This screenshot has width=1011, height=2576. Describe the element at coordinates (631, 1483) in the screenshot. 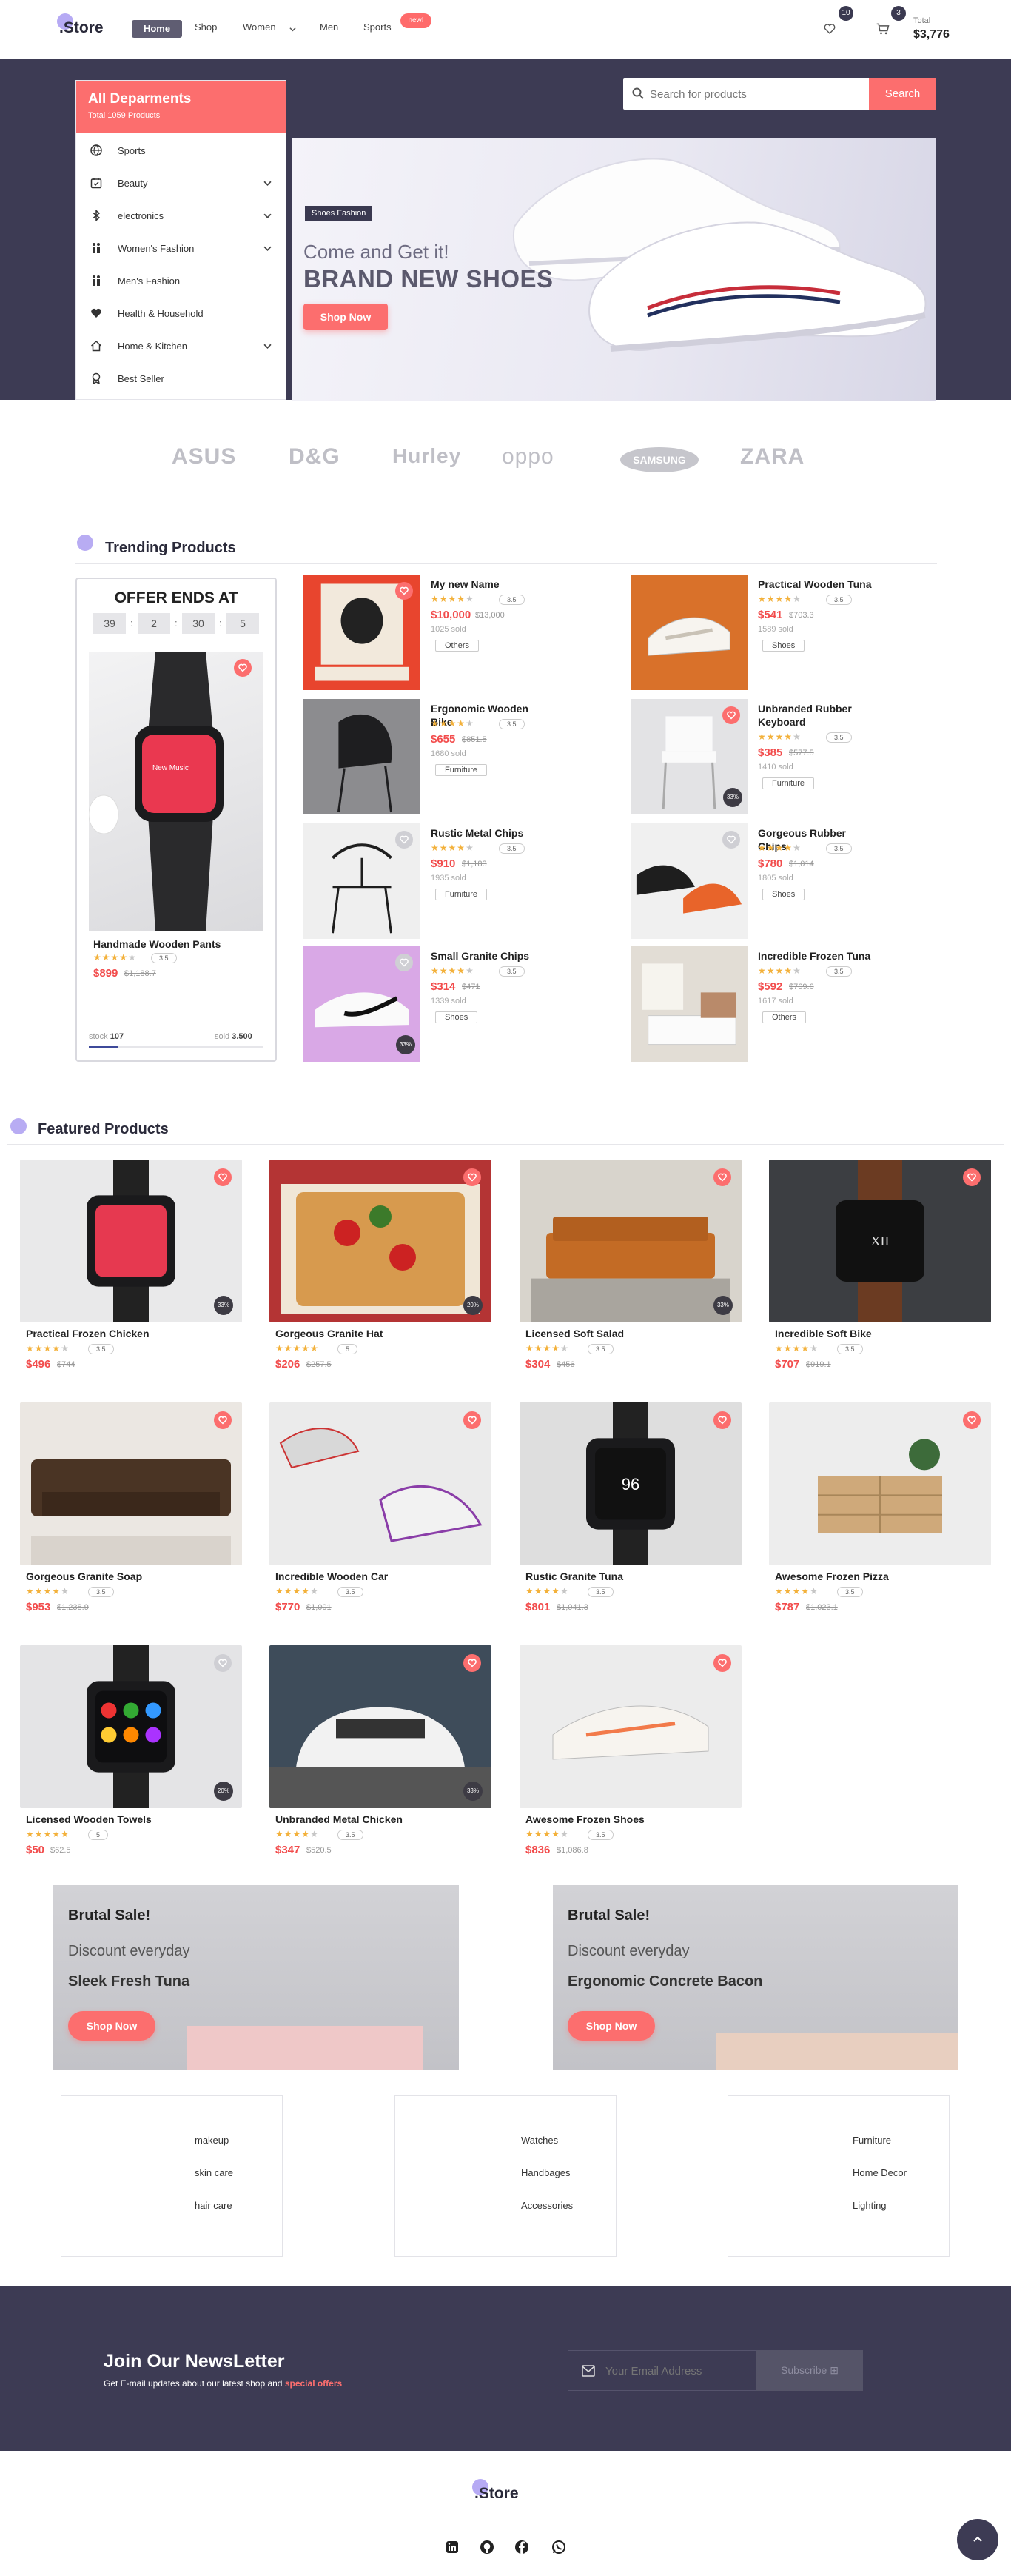

I see `product-image-container: 96` at that location.